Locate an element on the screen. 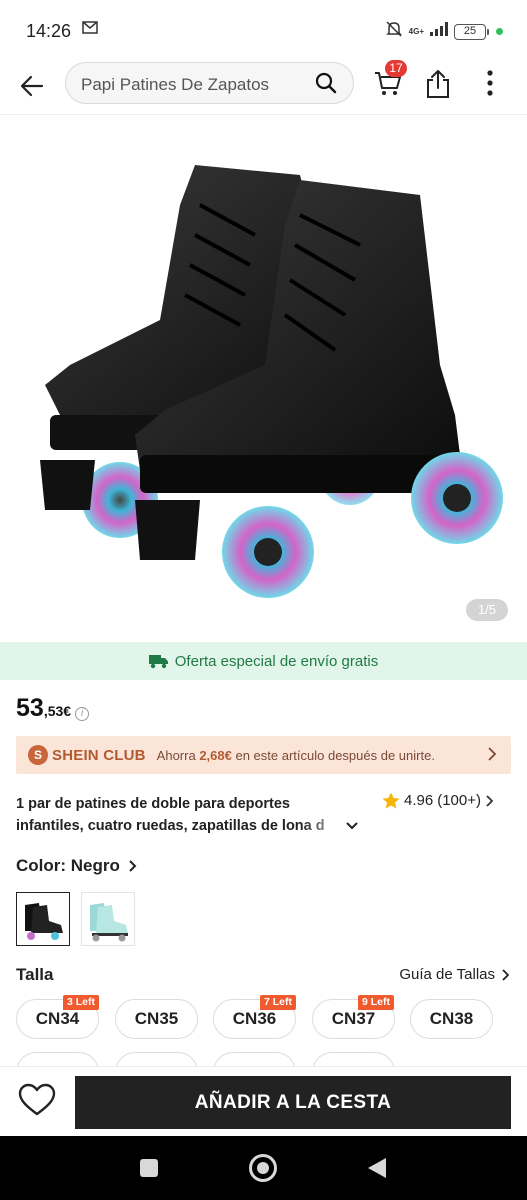 The image size is (527, 1200). search-query: Papi Patines De Zapatos is located at coordinates (175, 84).